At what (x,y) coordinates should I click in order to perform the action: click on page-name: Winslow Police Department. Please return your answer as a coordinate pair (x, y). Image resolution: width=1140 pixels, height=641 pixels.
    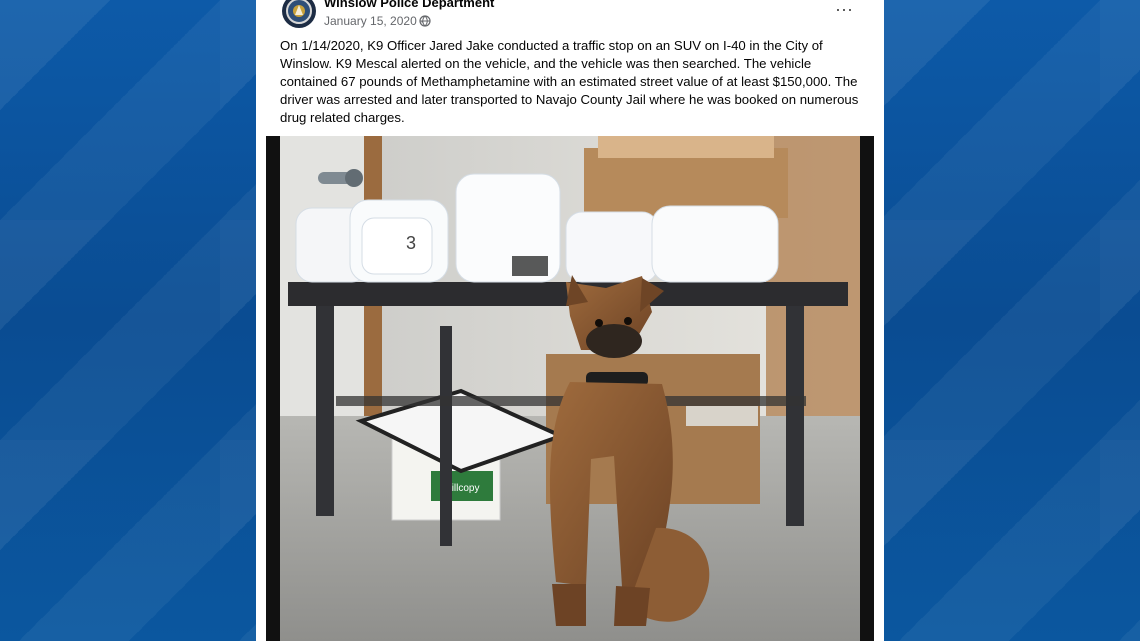
    Looking at the image, I should click on (409, 5).